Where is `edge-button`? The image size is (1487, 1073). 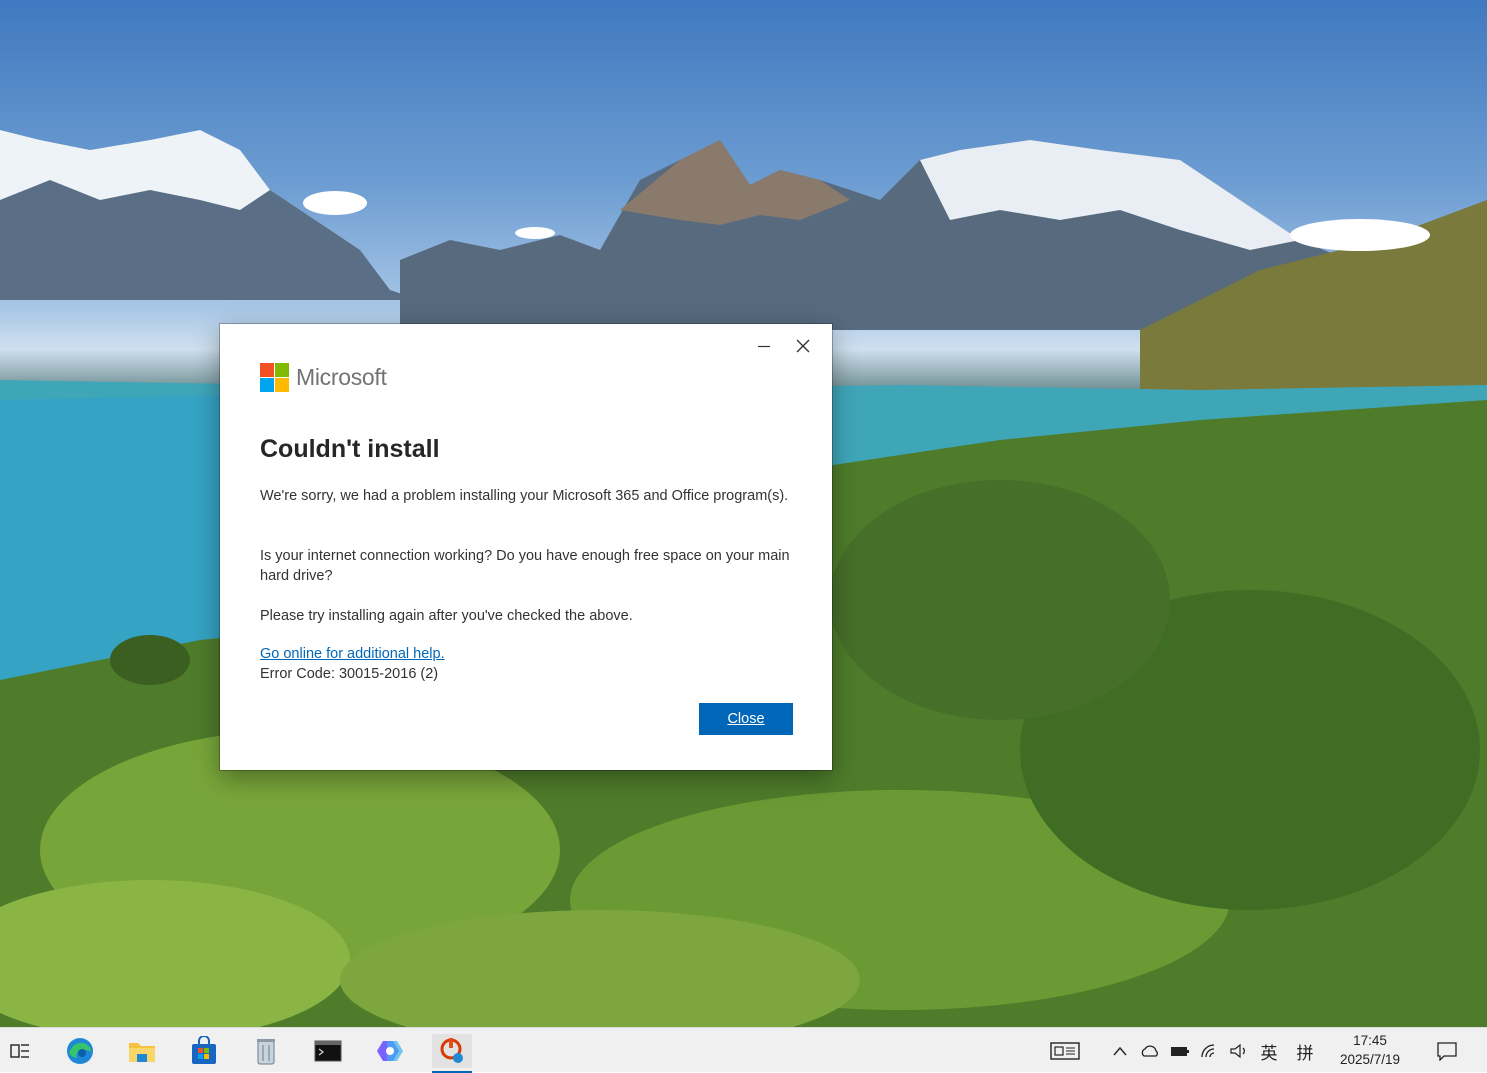
edge-button is located at coordinates (80, 1051).